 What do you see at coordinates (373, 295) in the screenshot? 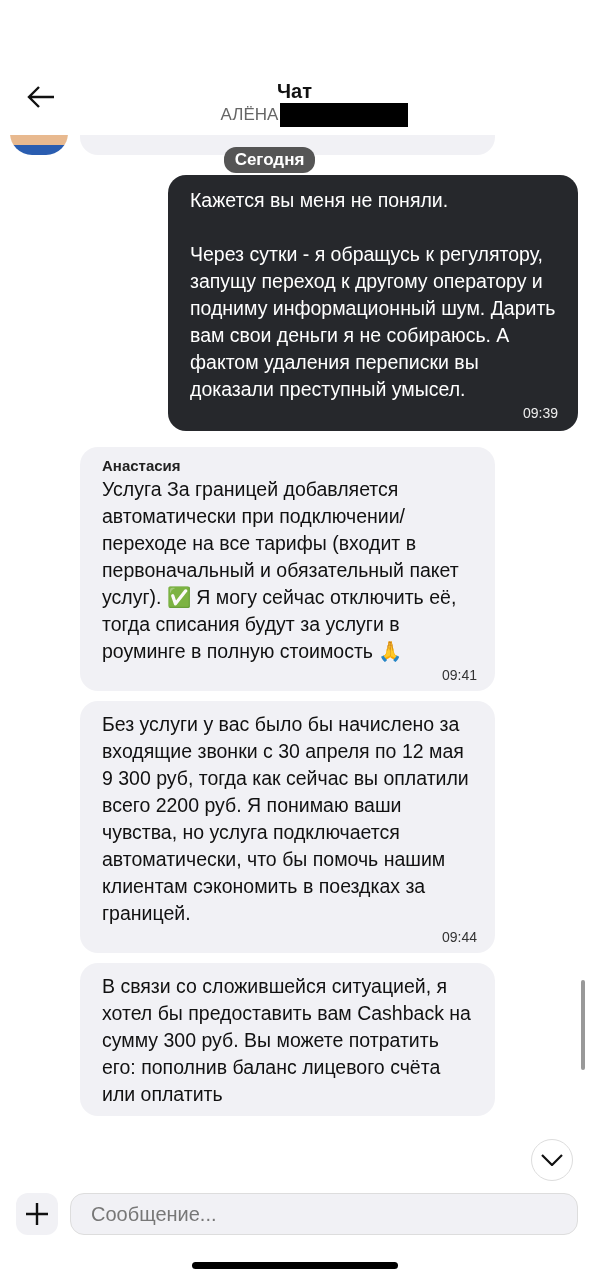
I see `message-text: Кажется вы меня не поняли. Через сутки - я обращусь к регулятору, запущу переход к другому оператору и подниму информационный шум. Дарить вам свои деньги я не собираюсь. А фактом удаления переписки вы доказали преступный умысел.` at bounding box center [373, 295].